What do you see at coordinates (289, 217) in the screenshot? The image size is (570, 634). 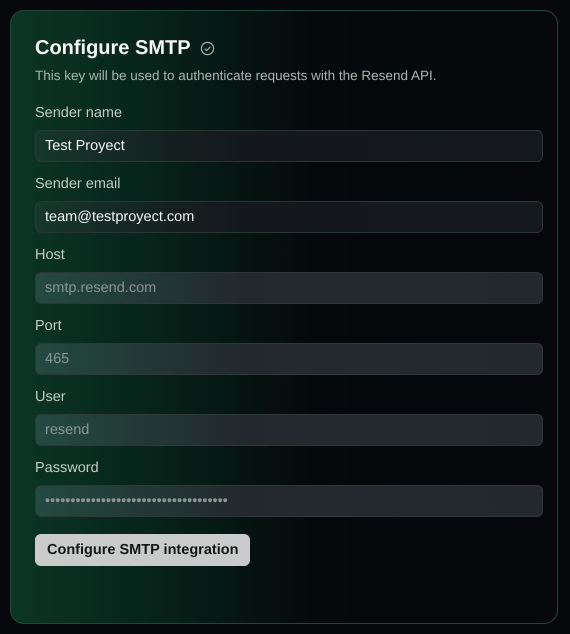 I see `input-field: team@testproyect.com` at bounding box center [289, 217].